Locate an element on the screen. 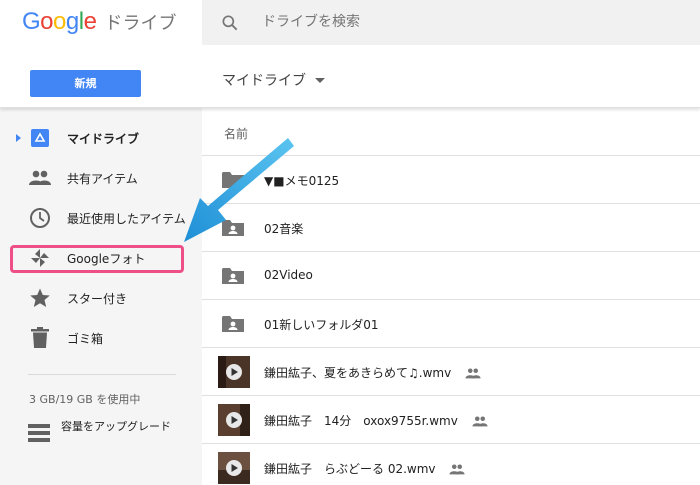  people-icon is located at coordinates (40, 178).